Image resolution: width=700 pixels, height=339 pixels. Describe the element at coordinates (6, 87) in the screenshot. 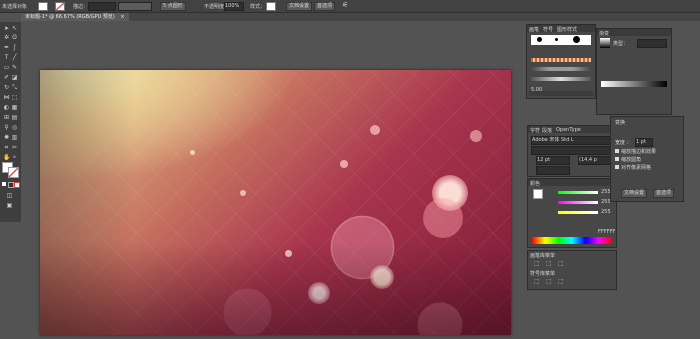

I see `rotate-tool-icon: ↻` at that location.